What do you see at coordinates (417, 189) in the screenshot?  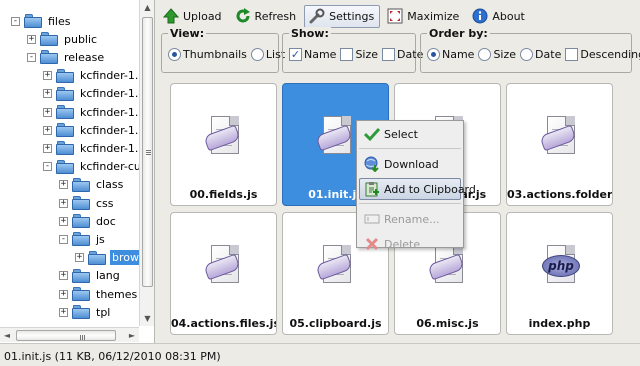 I see `menu-item-add-to-clipboard: Add to Clipboard` at bounding box center [417, 189].